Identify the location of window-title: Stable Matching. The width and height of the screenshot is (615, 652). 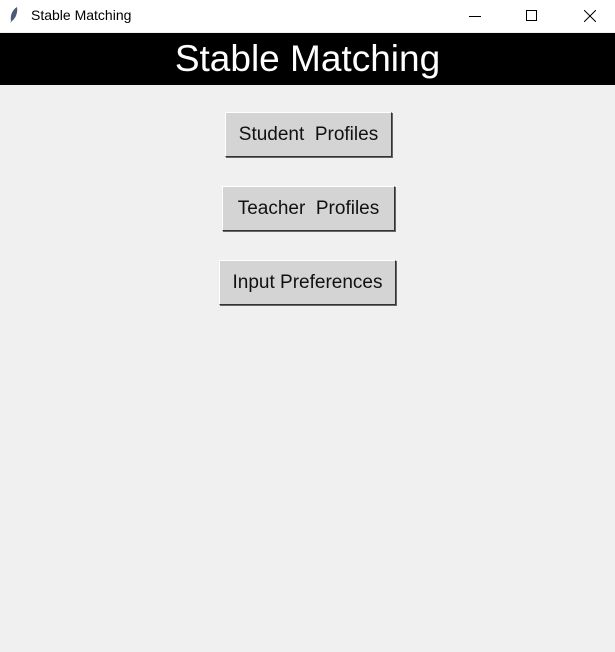
(81, 15).